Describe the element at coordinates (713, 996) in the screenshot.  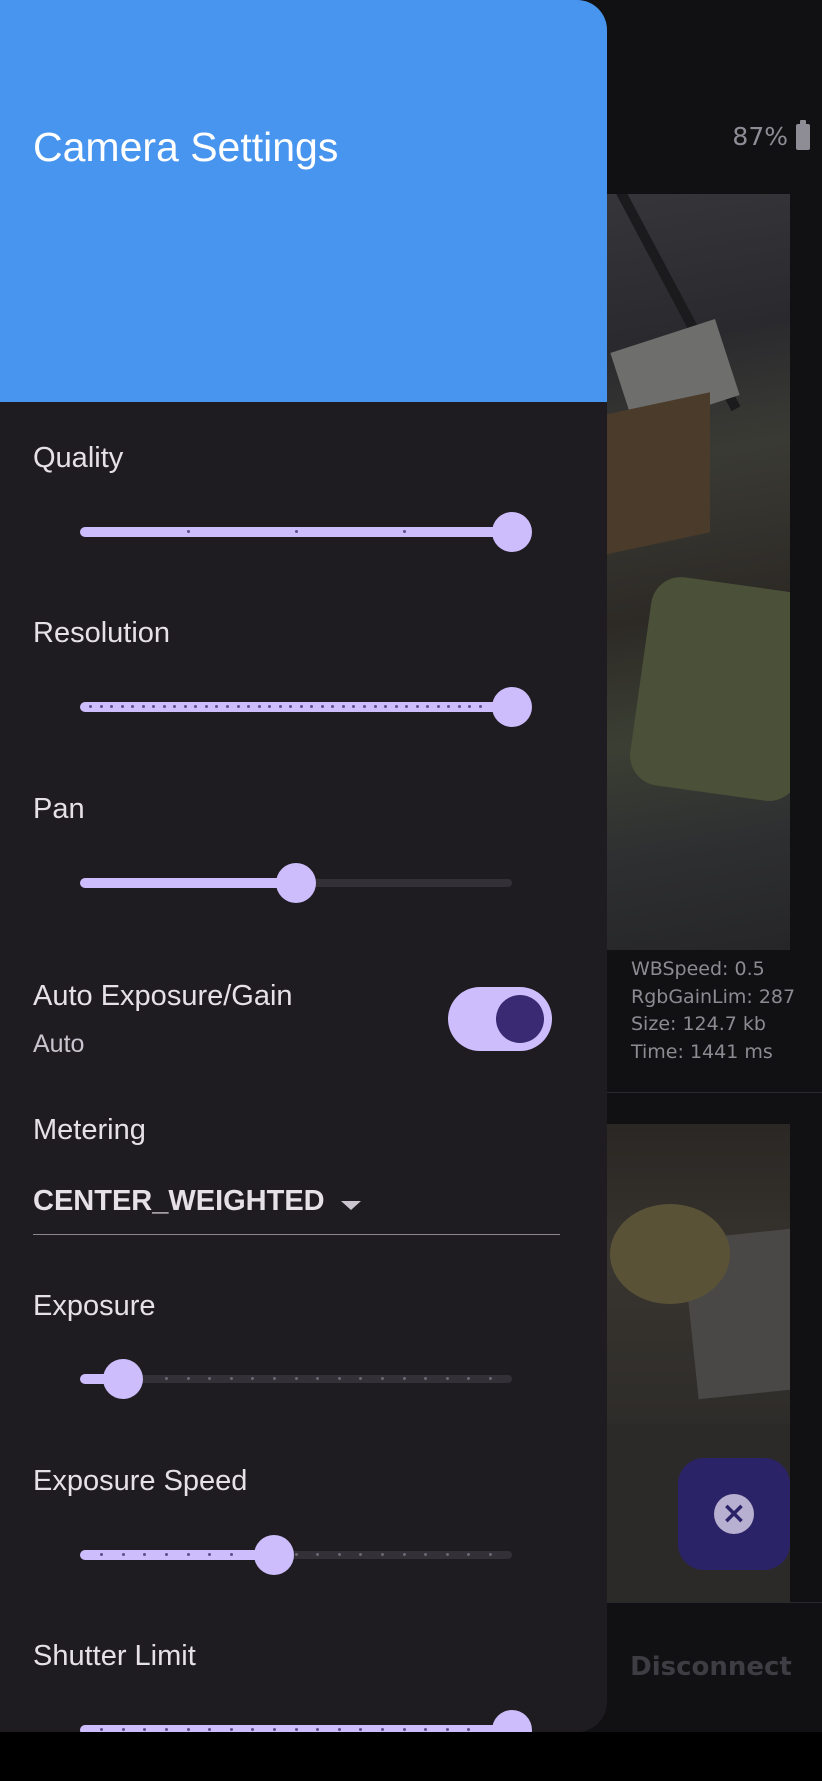
I see `rgb-gain-limit-text: RgbGainLim: 287` at that location.